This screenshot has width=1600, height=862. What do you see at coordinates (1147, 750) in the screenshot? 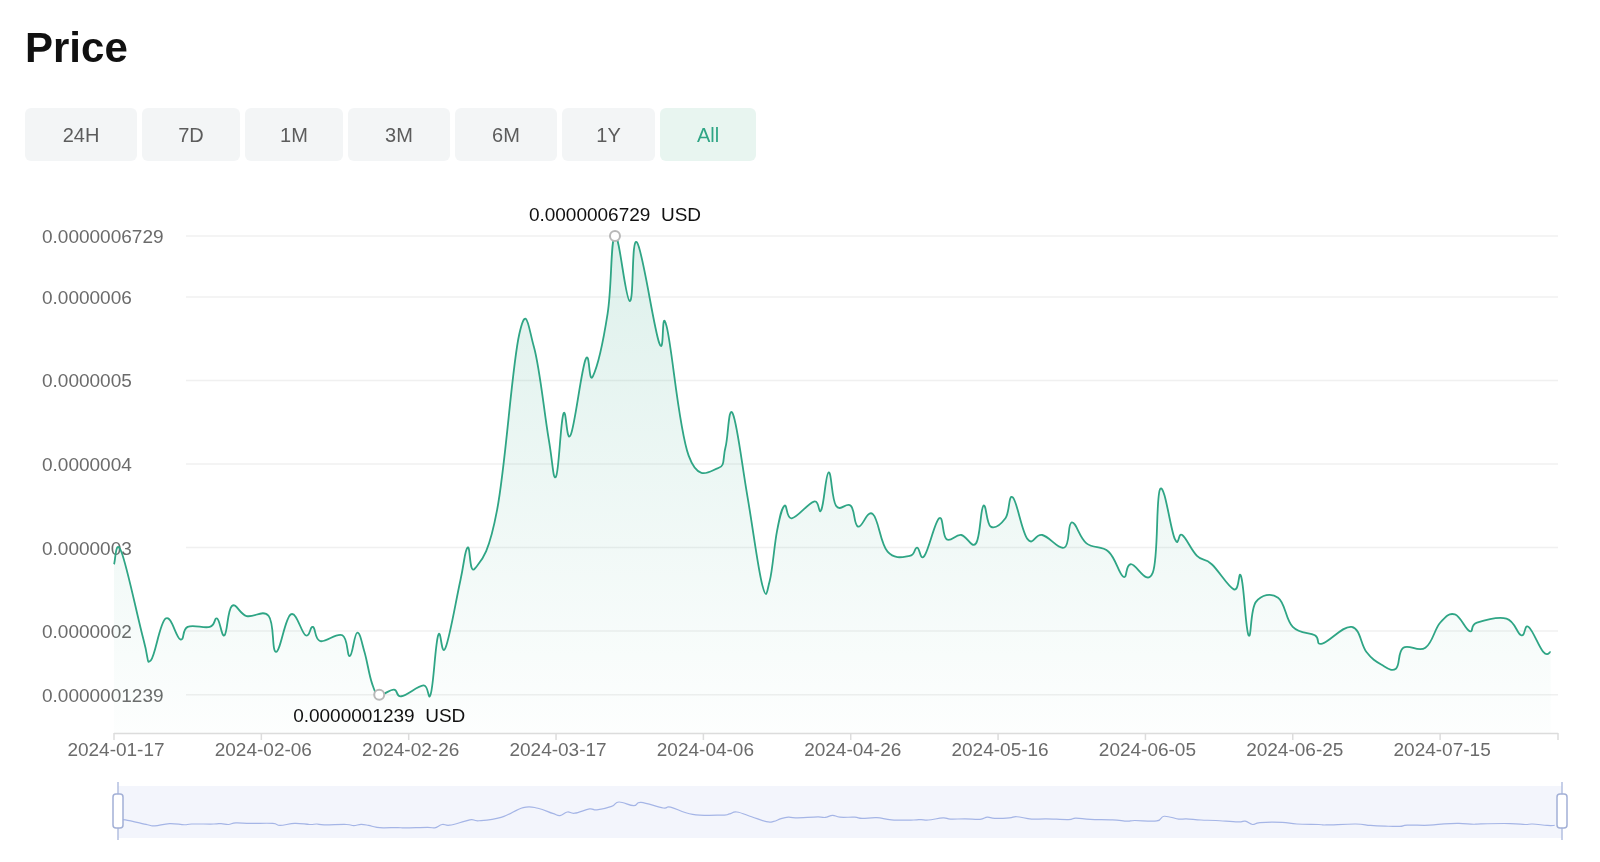
I see `x-axis-label: 2024-06-05` at bounding box center [1147, 750].